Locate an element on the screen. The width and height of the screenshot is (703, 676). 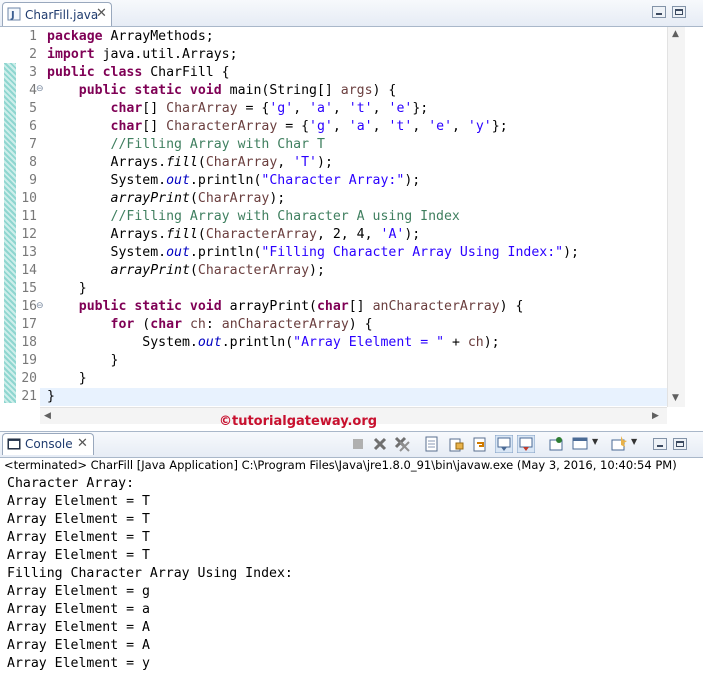
line-number: 11 is located at coordinates (29, 216).